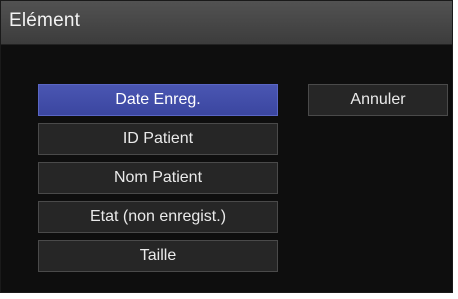 The image size is (458, 299). I want to click on option-nom-patient-button: Nom Patient, so click(158, 178).